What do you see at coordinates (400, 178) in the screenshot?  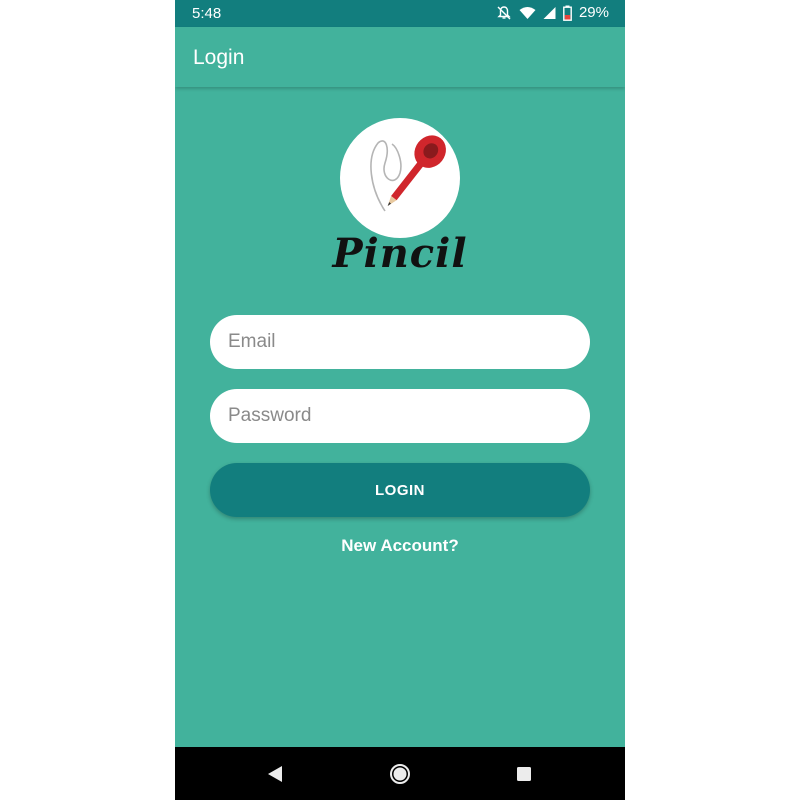 I see `logo-icon` at bounding box center [400, 178].